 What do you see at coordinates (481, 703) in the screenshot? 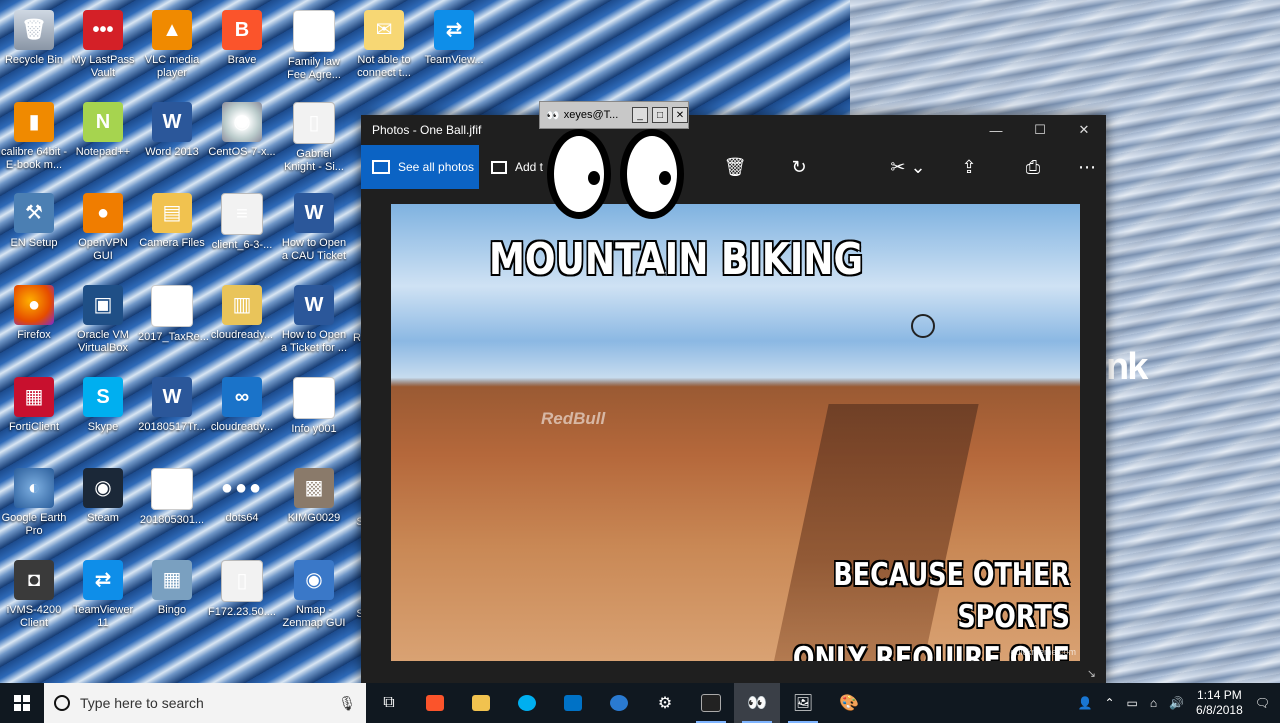
I see `taskbar-file-explorer` at bounding box center [481, 703].